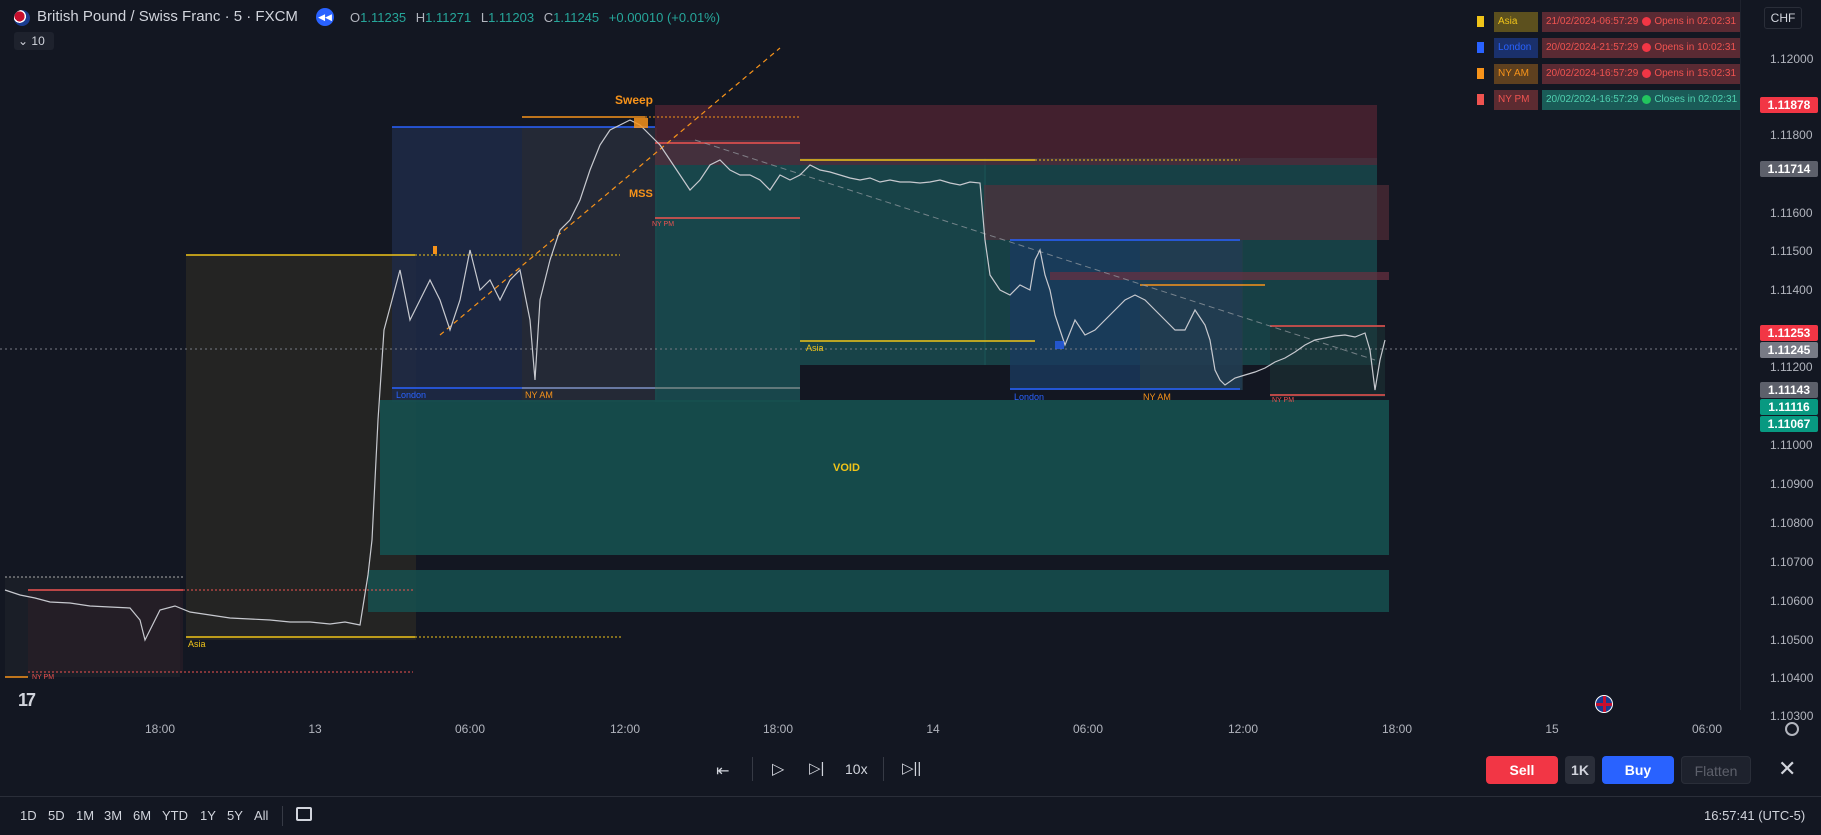  What do you see at coordinates (197, 644) in the screenshot?
I see `session-label-asia: Asia` at bounding box center [197, 644].